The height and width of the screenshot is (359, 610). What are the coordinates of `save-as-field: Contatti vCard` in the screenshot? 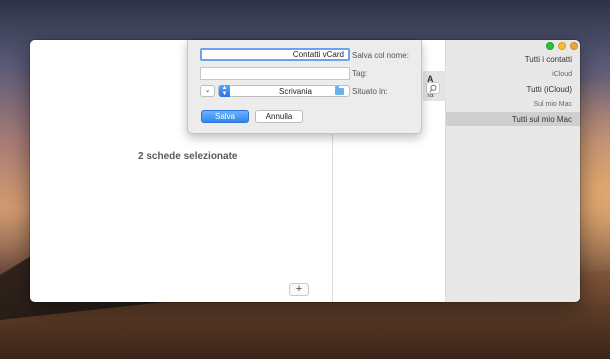 It's located at (275, 54).